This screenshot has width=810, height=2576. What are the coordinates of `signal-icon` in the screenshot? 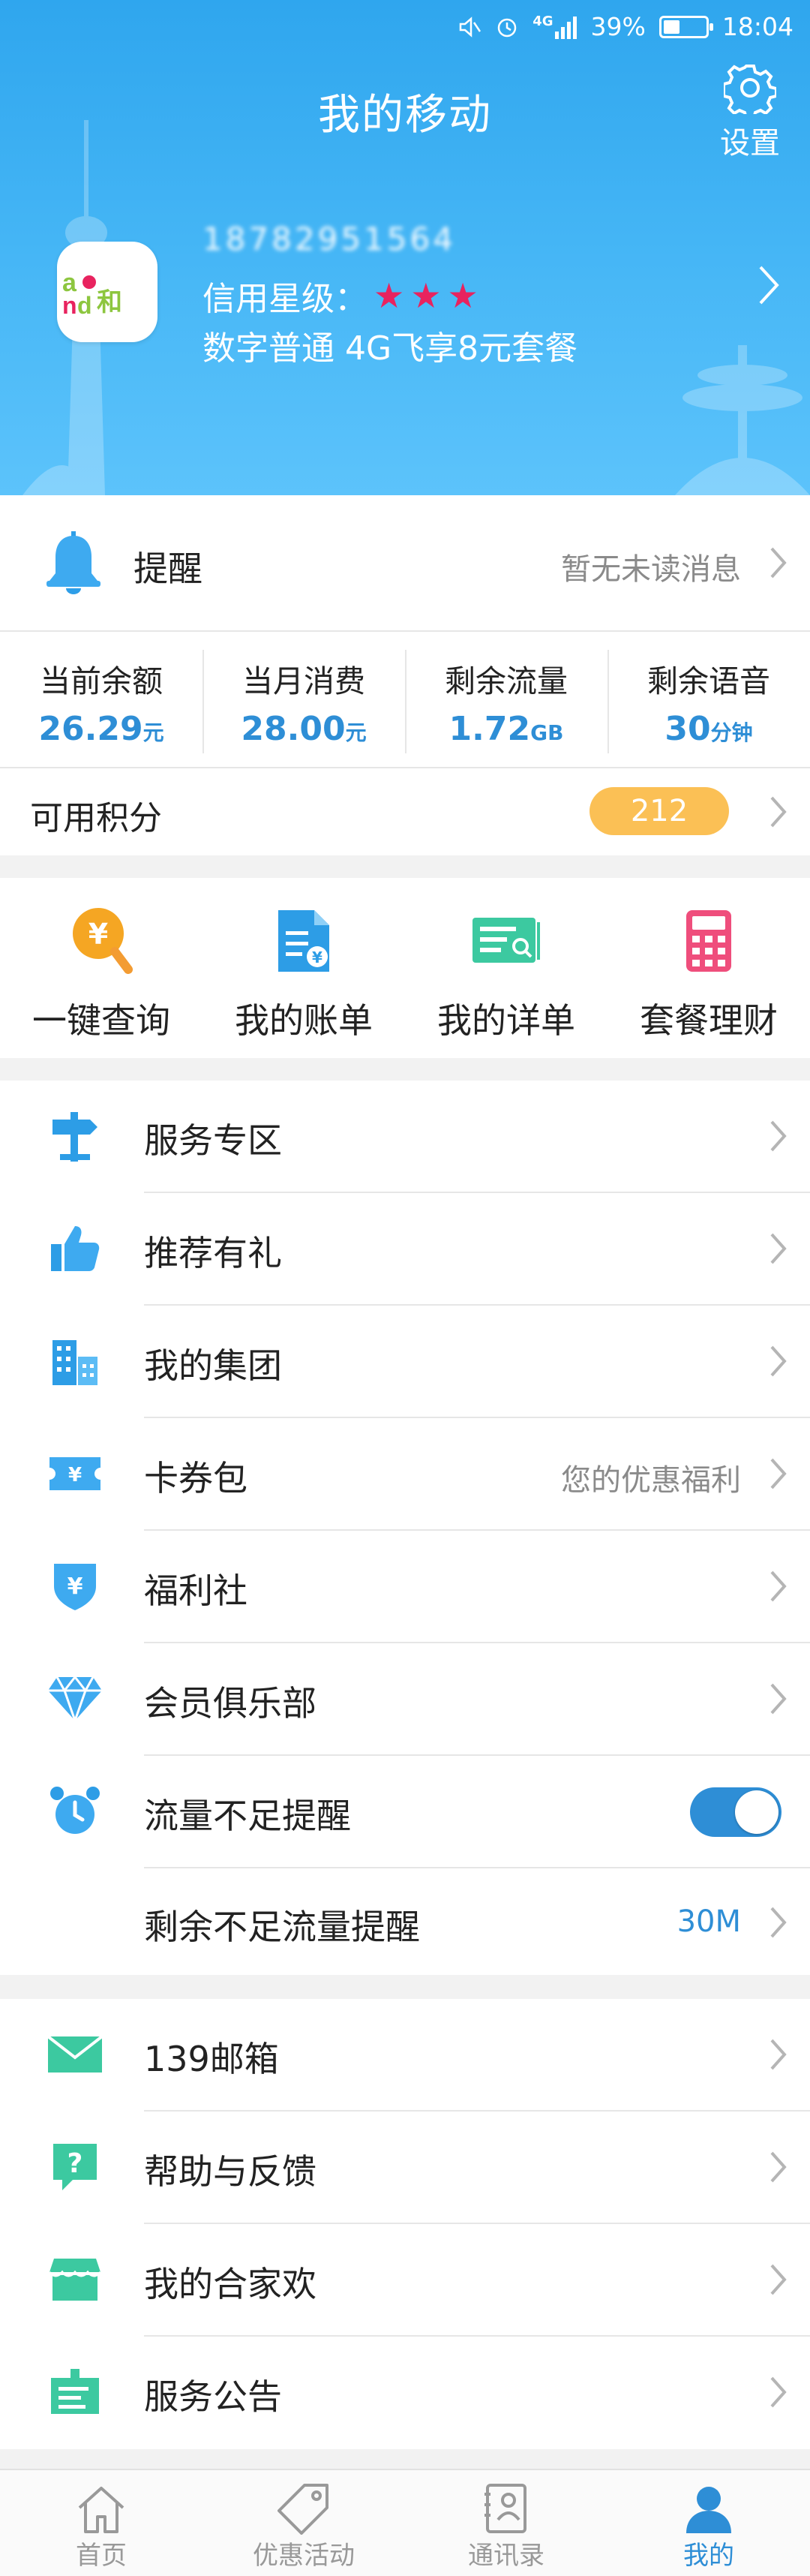 It's located at (565, 27).